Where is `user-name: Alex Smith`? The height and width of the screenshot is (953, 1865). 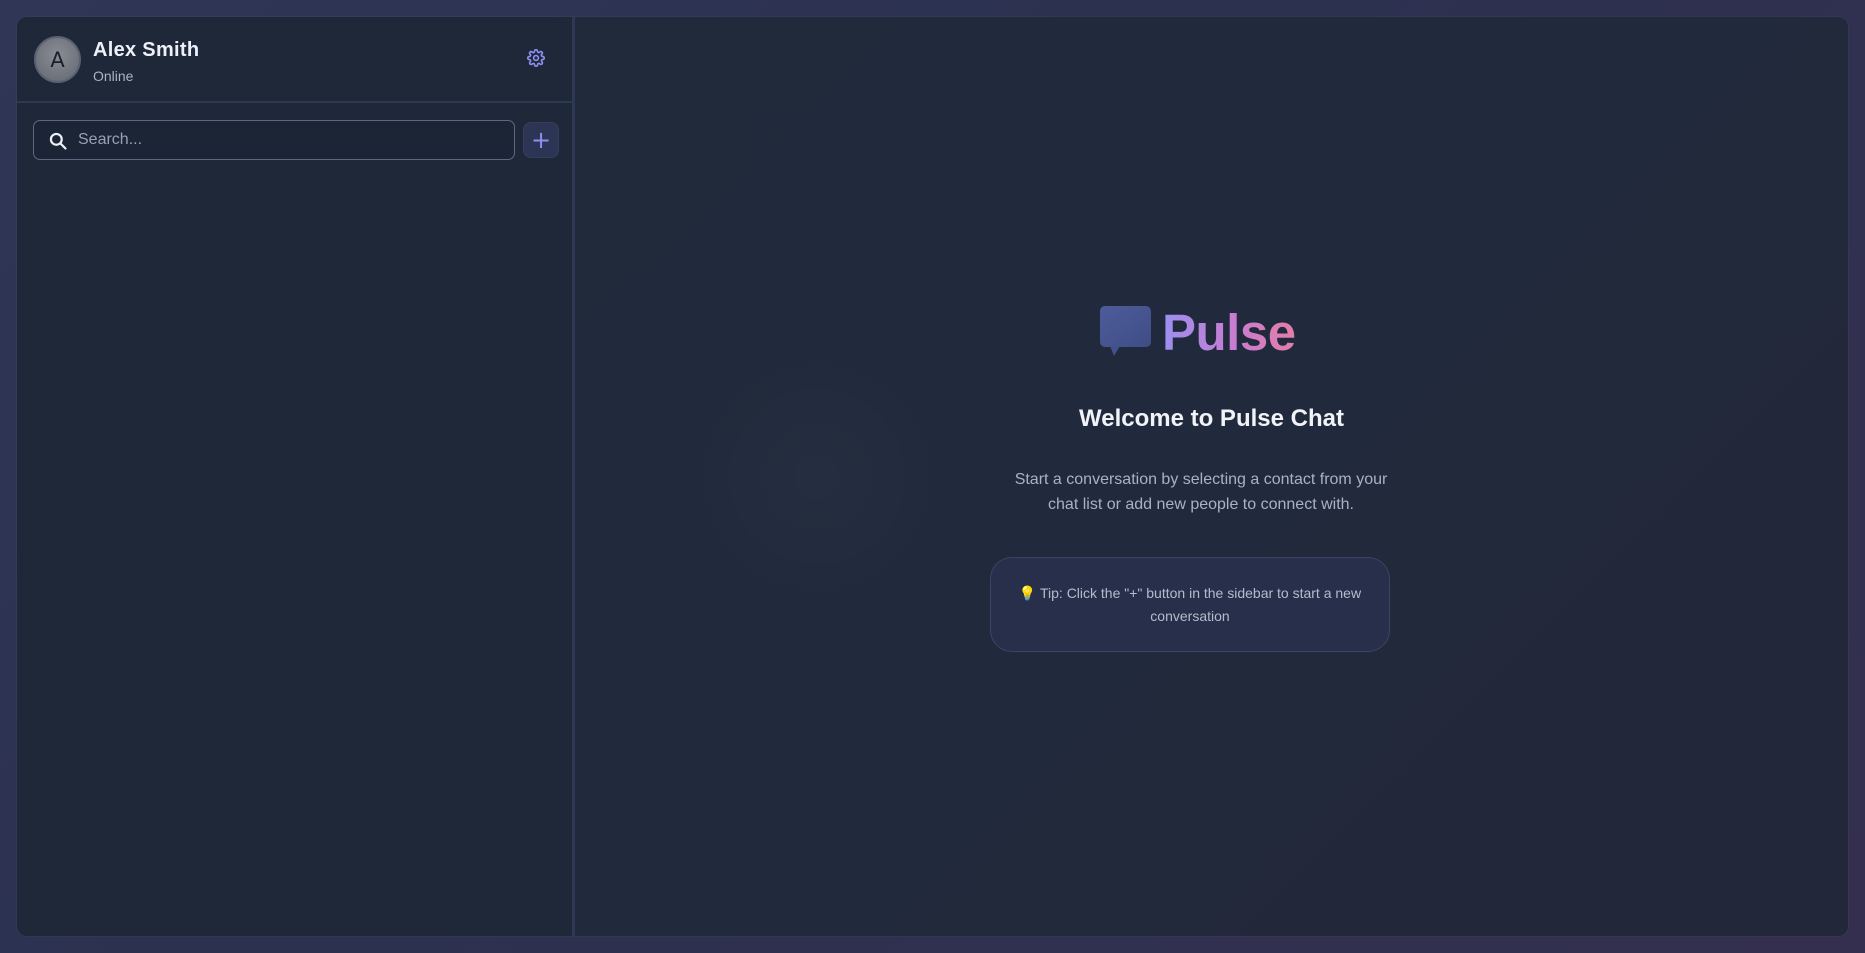
user-name: Alex Smith is located at coordinates (146, 50).